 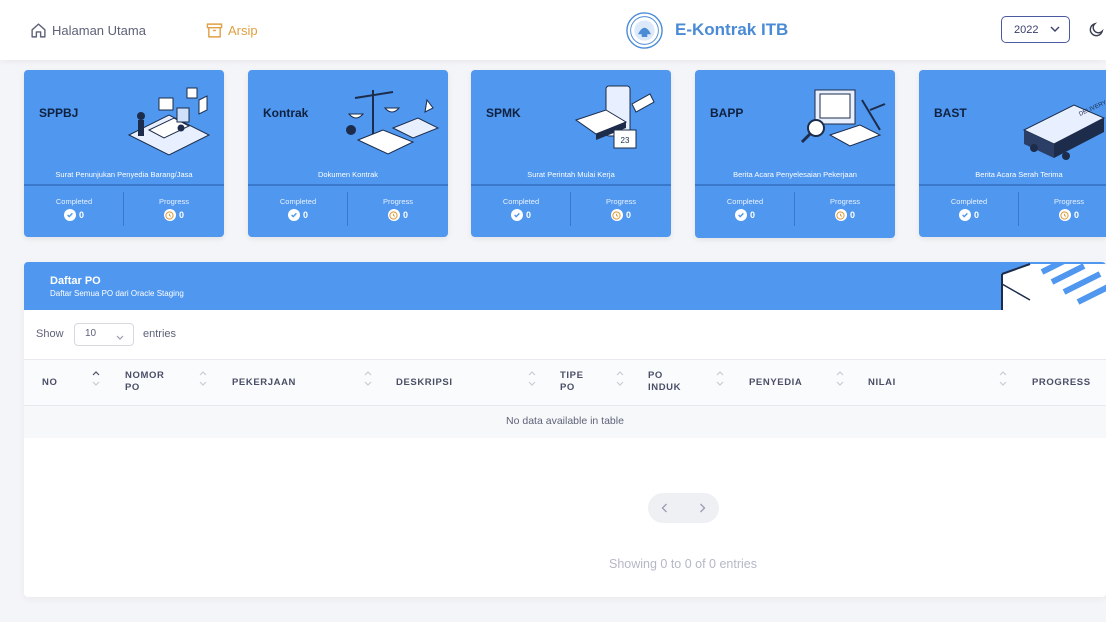 What do you see at coordinates (243, 30) in the screenshot?
I see `nav-arsip-label: Arsip` at bounding box center [243, 30].